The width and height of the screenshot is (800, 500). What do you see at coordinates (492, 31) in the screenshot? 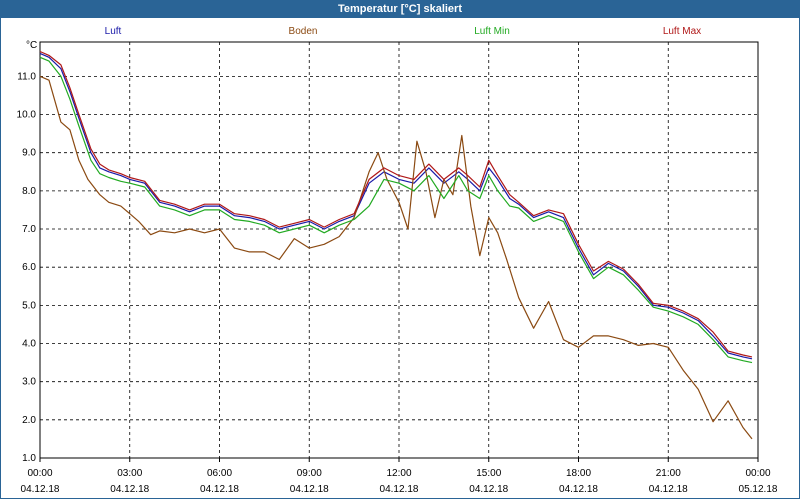
I see `legend-luft-min: Luft Min` at bounding box center [492, 31].